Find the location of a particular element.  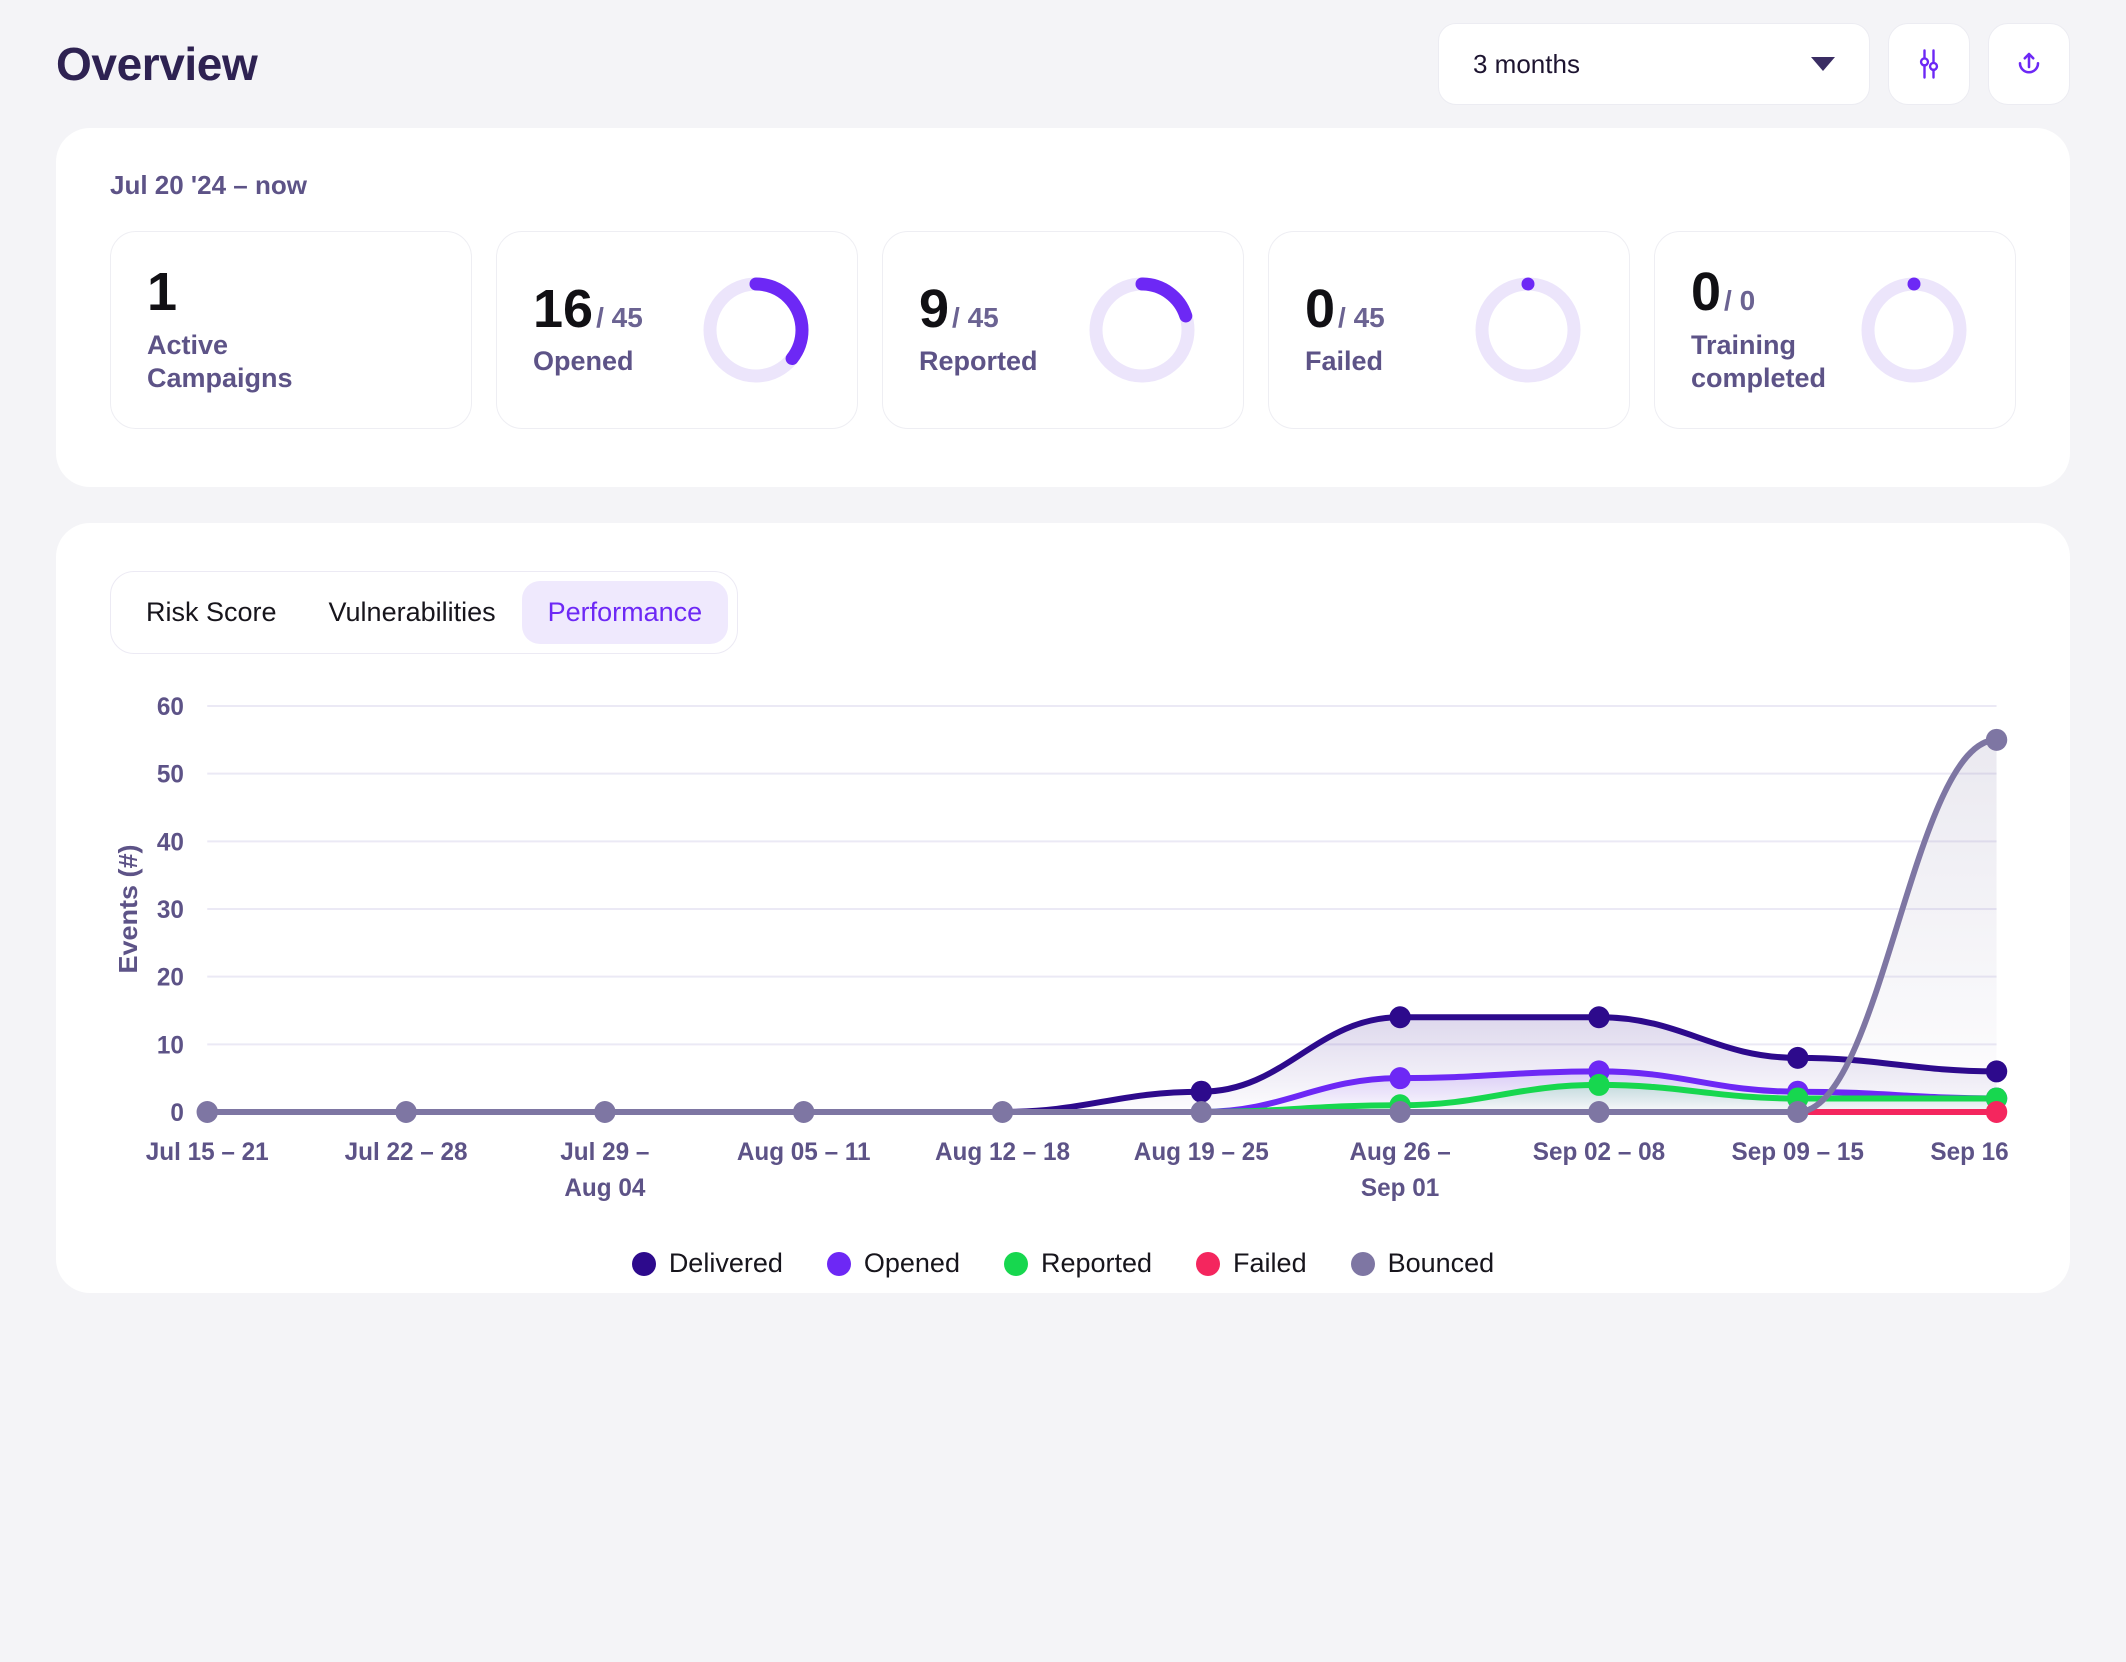

period-select-value: 3 months is located at coordinates (1526, 63).